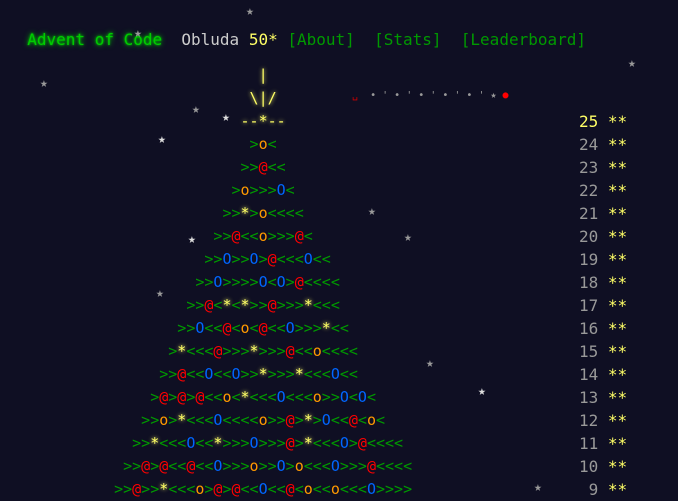 Image resolution: width=678 pixels, height=501 pixels. What do you see at coordinates (407, 39) in the screenshot?
I see `nav-stats-link: [Stats]` at bounding box center [407, 39].